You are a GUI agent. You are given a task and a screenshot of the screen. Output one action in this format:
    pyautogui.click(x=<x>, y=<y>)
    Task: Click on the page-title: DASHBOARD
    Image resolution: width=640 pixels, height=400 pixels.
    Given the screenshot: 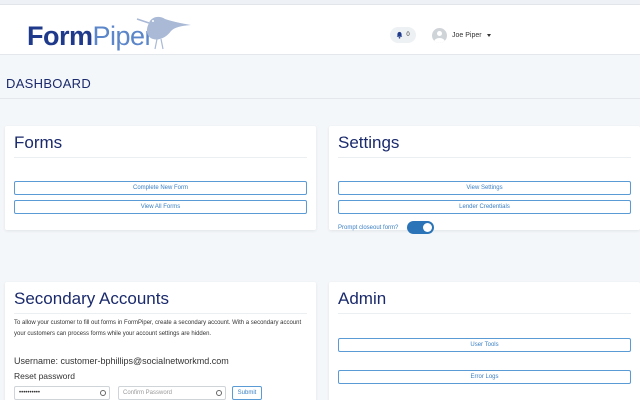 What is the action you would take?
    pyautogui.click(x=49, y=83)
    